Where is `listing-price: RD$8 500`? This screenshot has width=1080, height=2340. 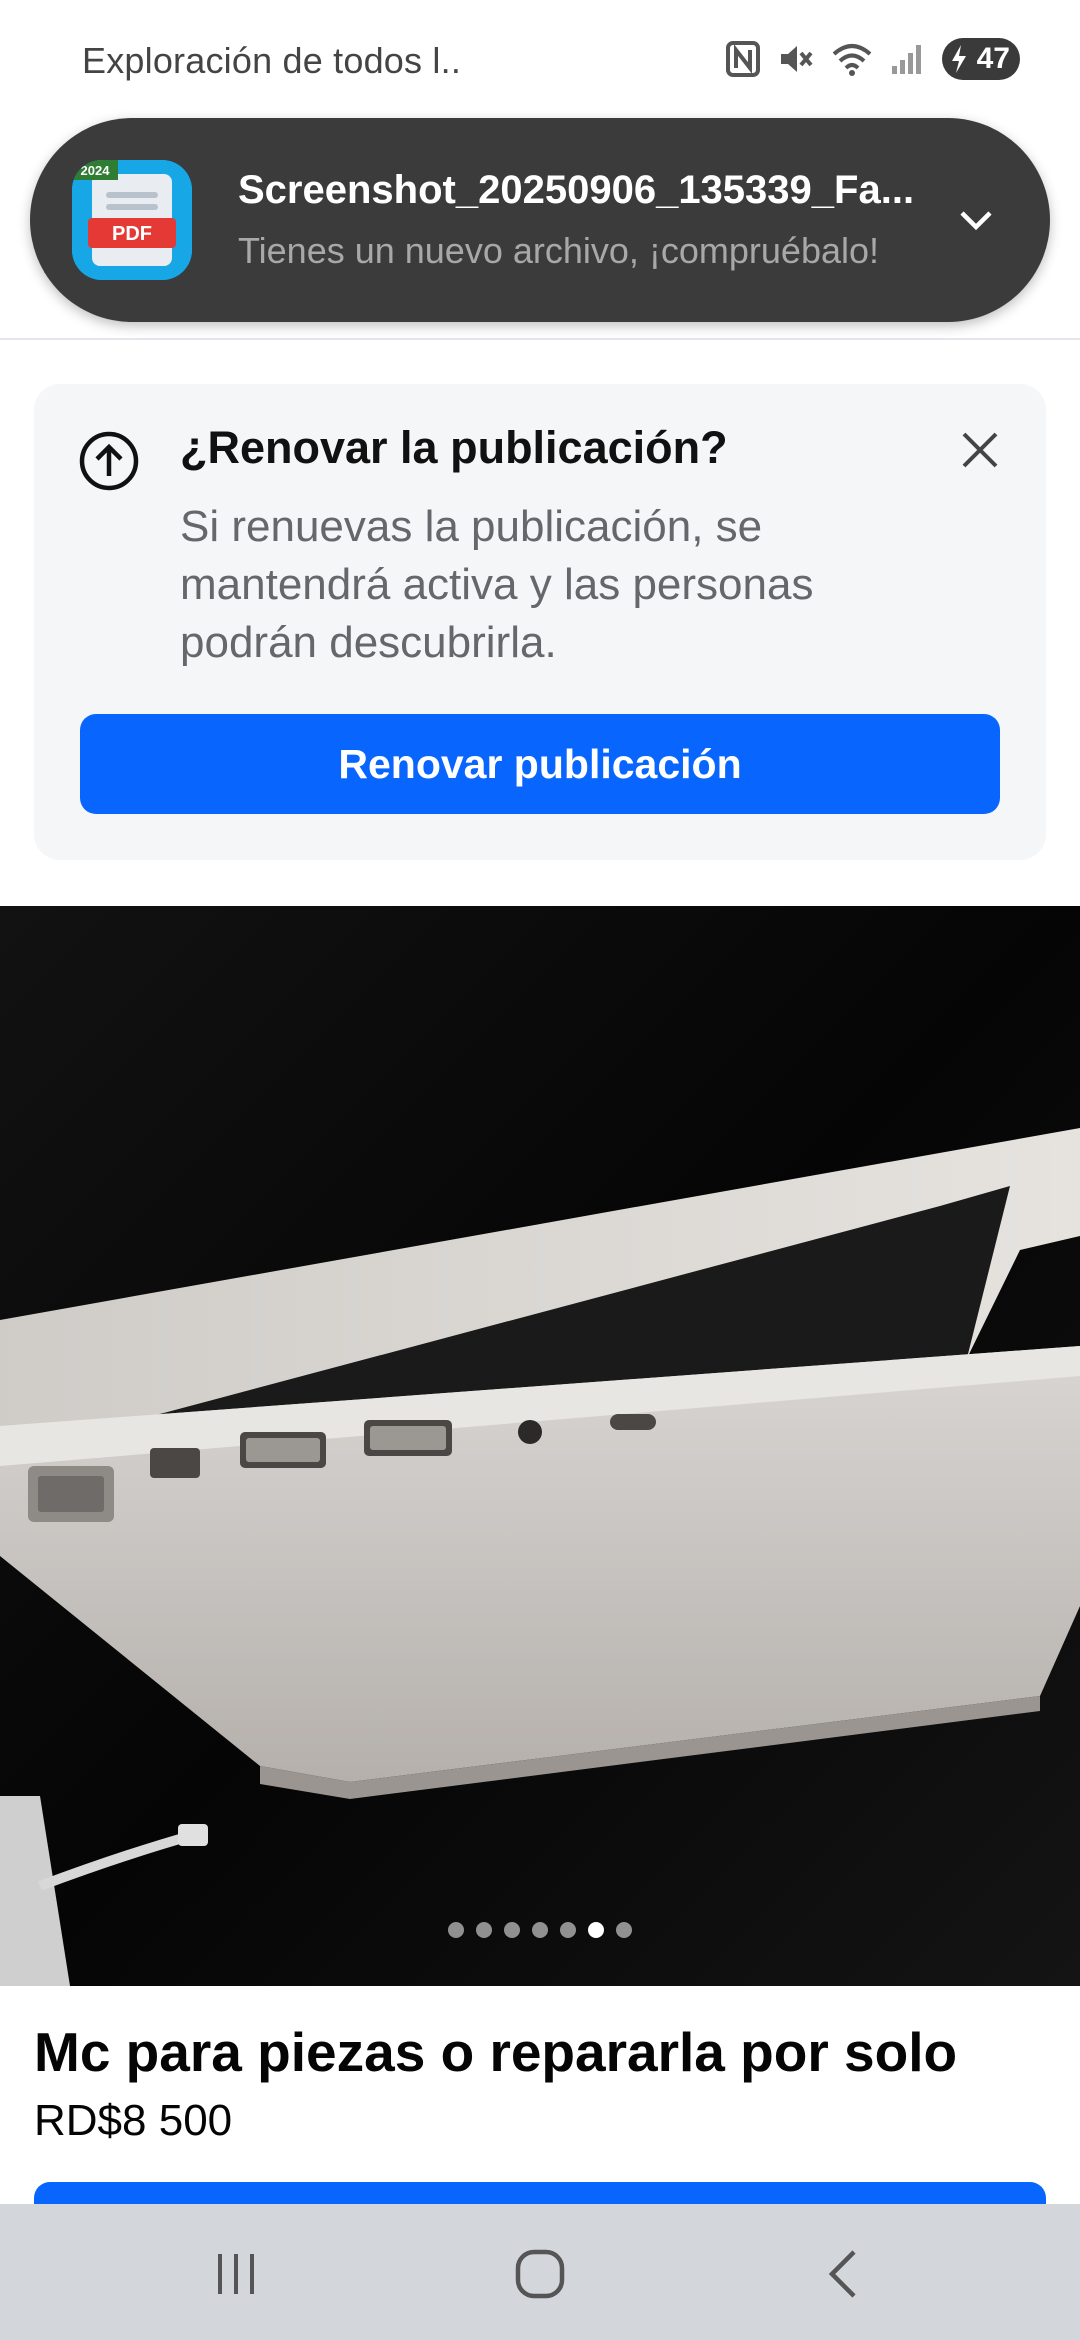
listing-price: RD$8 500 is located at coordinates (133, 2120).